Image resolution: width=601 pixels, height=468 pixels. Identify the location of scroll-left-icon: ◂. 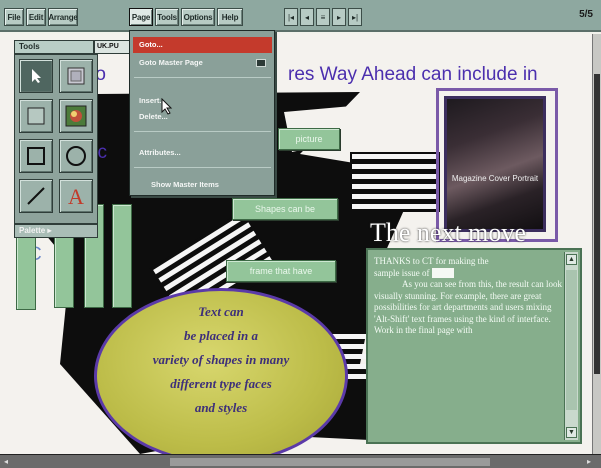
(9, 462).